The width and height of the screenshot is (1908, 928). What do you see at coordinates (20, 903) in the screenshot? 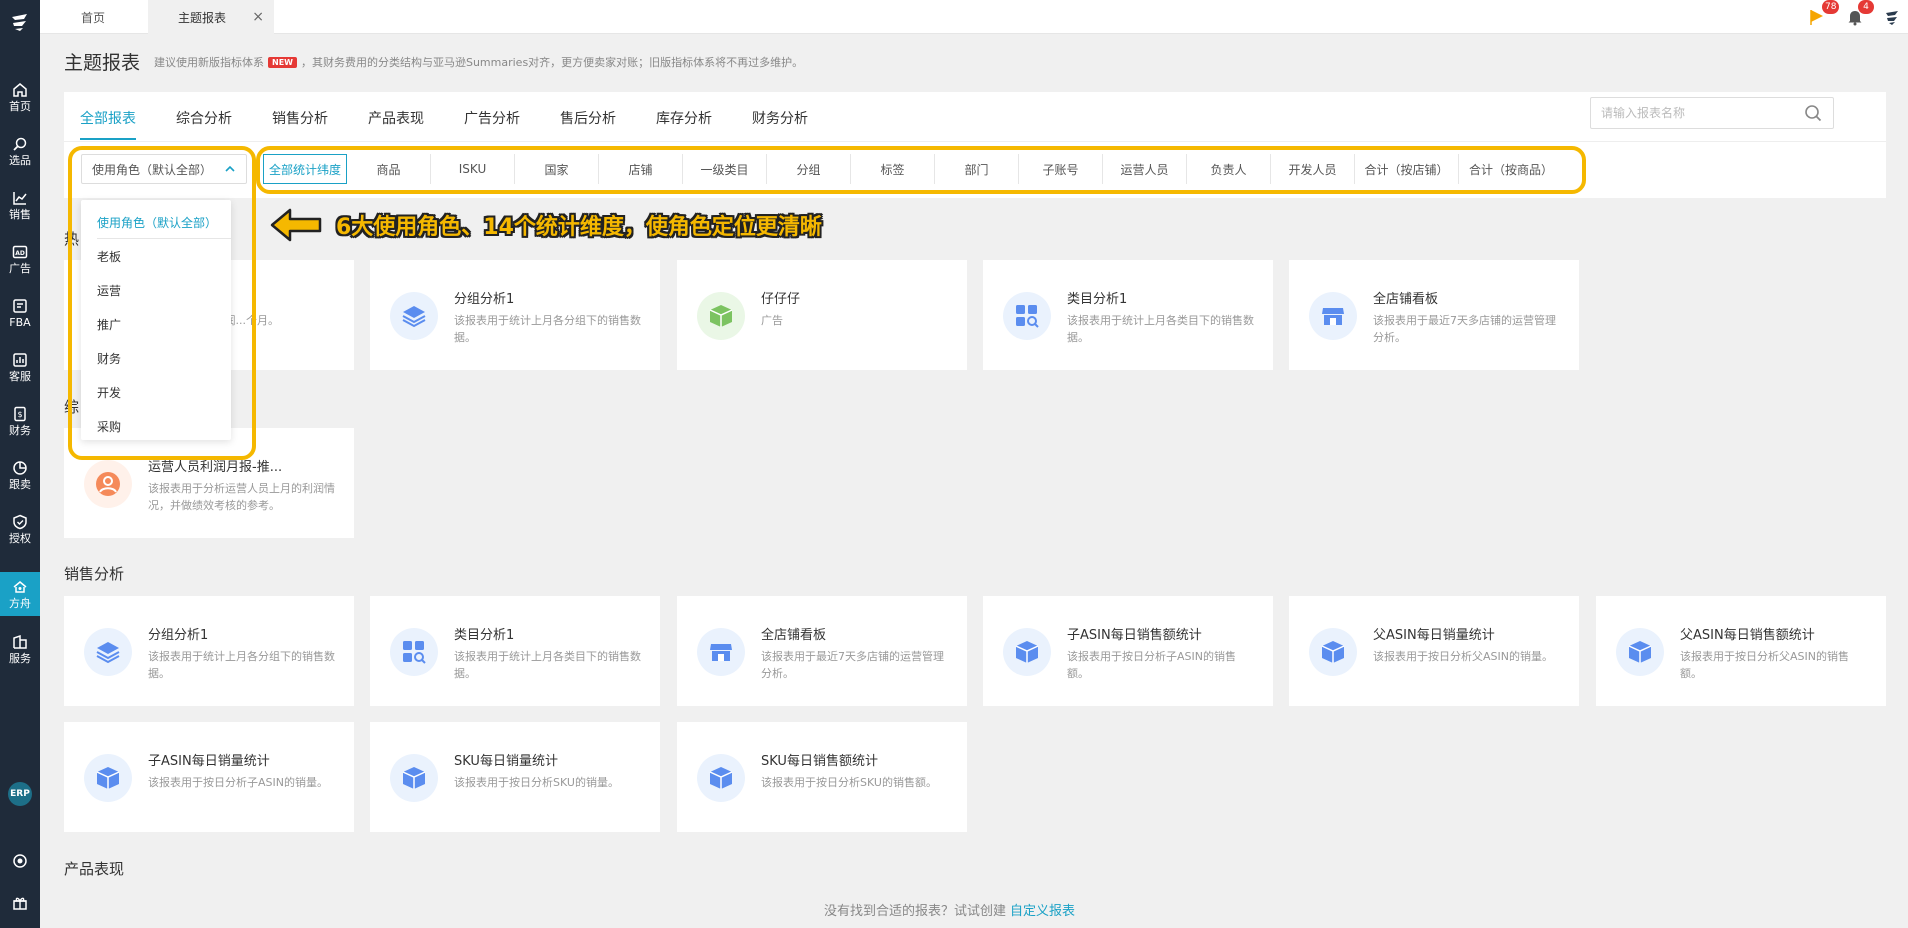
I see `gift-button` at bounding box center [20, 903].